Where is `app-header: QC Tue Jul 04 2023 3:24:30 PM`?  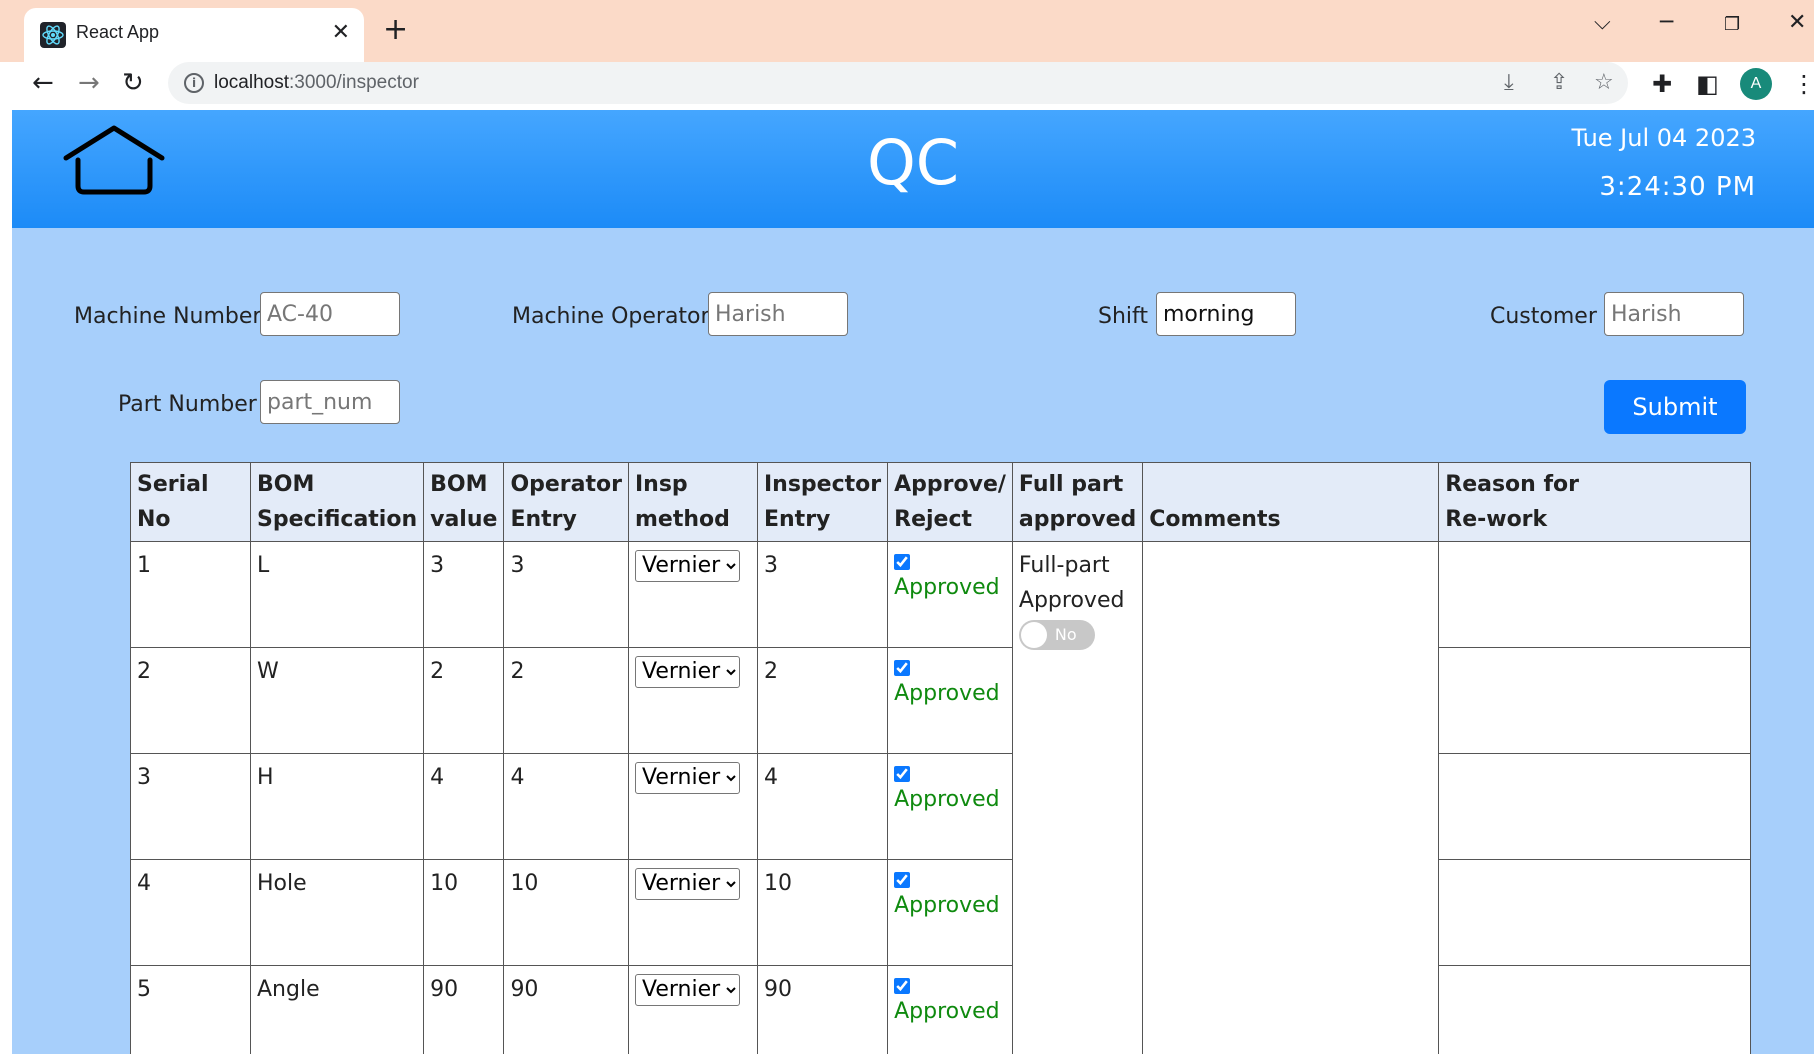
app-header: QC Tue Jul 04 2023 3:24:30 PM is located at coordinates (913, 169).